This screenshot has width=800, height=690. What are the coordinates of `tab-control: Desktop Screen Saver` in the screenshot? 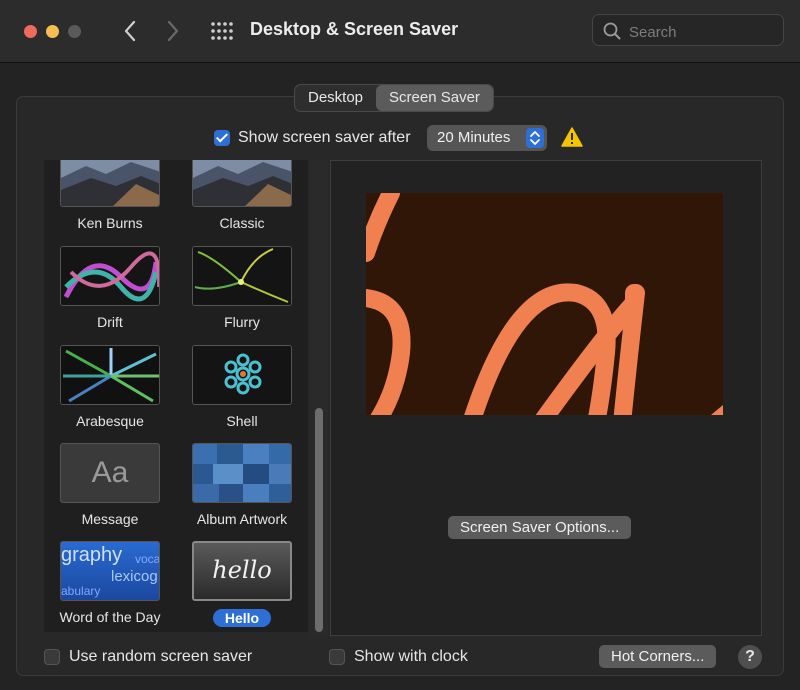 It's located at (394, 98).